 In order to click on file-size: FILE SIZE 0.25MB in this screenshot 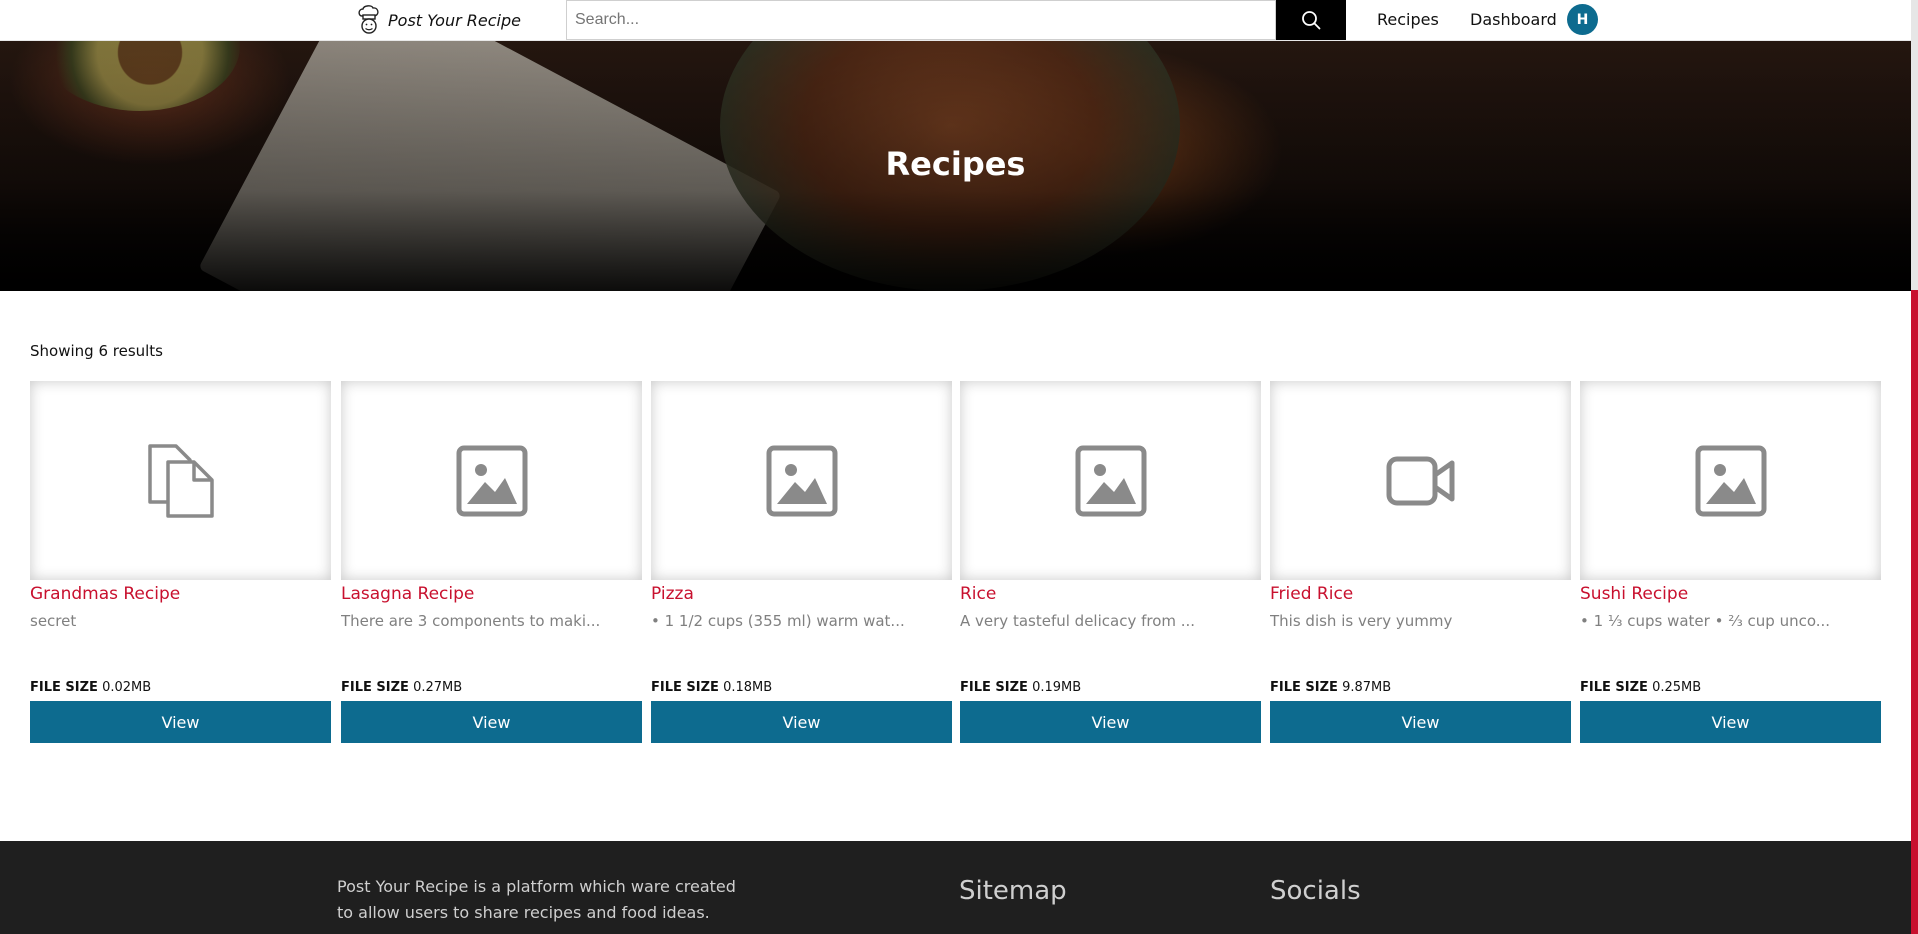, I will do `click(1640, 687)`.